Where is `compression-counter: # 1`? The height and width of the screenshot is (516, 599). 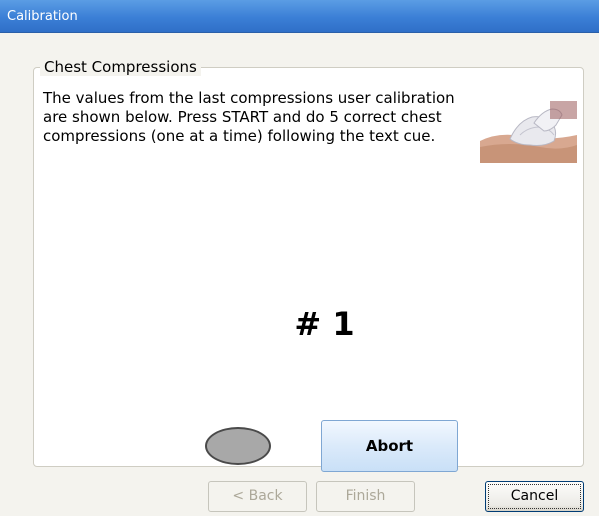 compression-counter: # 1 is located at coordinates (324, 324).